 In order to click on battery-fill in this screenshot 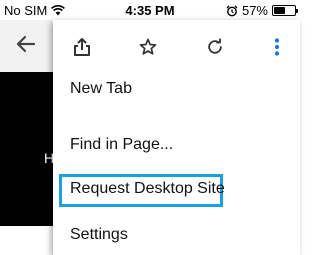, I will do `click(280, 10)`.